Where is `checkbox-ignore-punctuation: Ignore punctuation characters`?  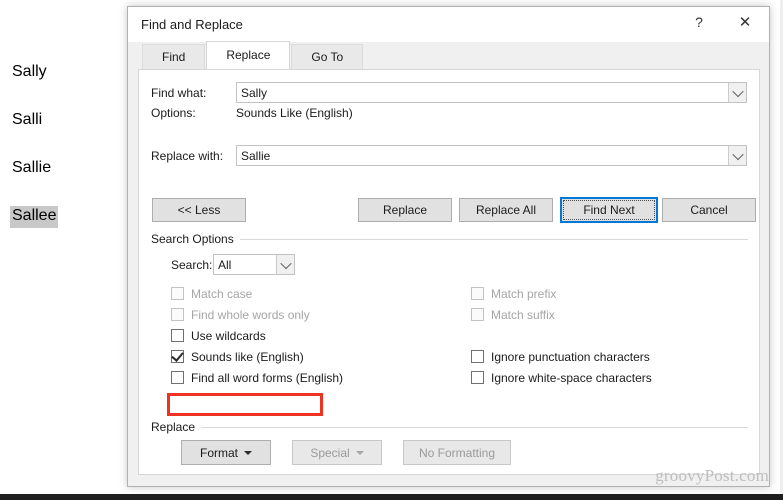
checkbox-ignore-punctuation: Ignore punctuation characters is located at coordinates (560, 356).